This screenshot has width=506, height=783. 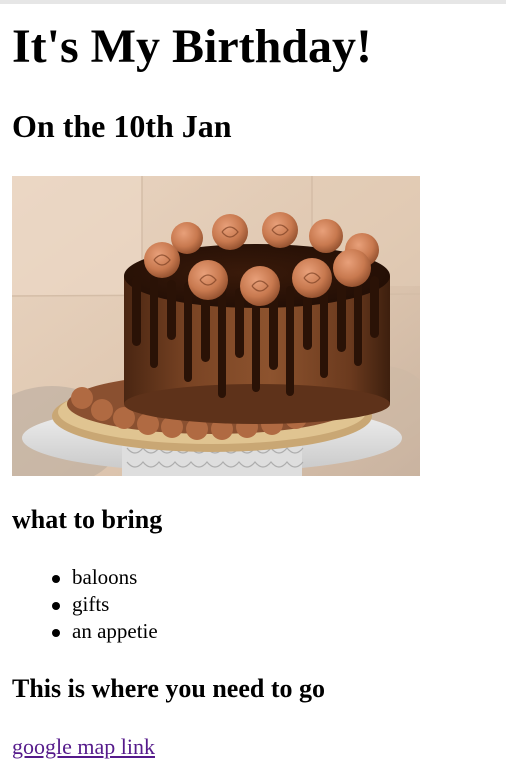 I want to click on directions-heading: This is where you need to go, so click(x=168, y=688).